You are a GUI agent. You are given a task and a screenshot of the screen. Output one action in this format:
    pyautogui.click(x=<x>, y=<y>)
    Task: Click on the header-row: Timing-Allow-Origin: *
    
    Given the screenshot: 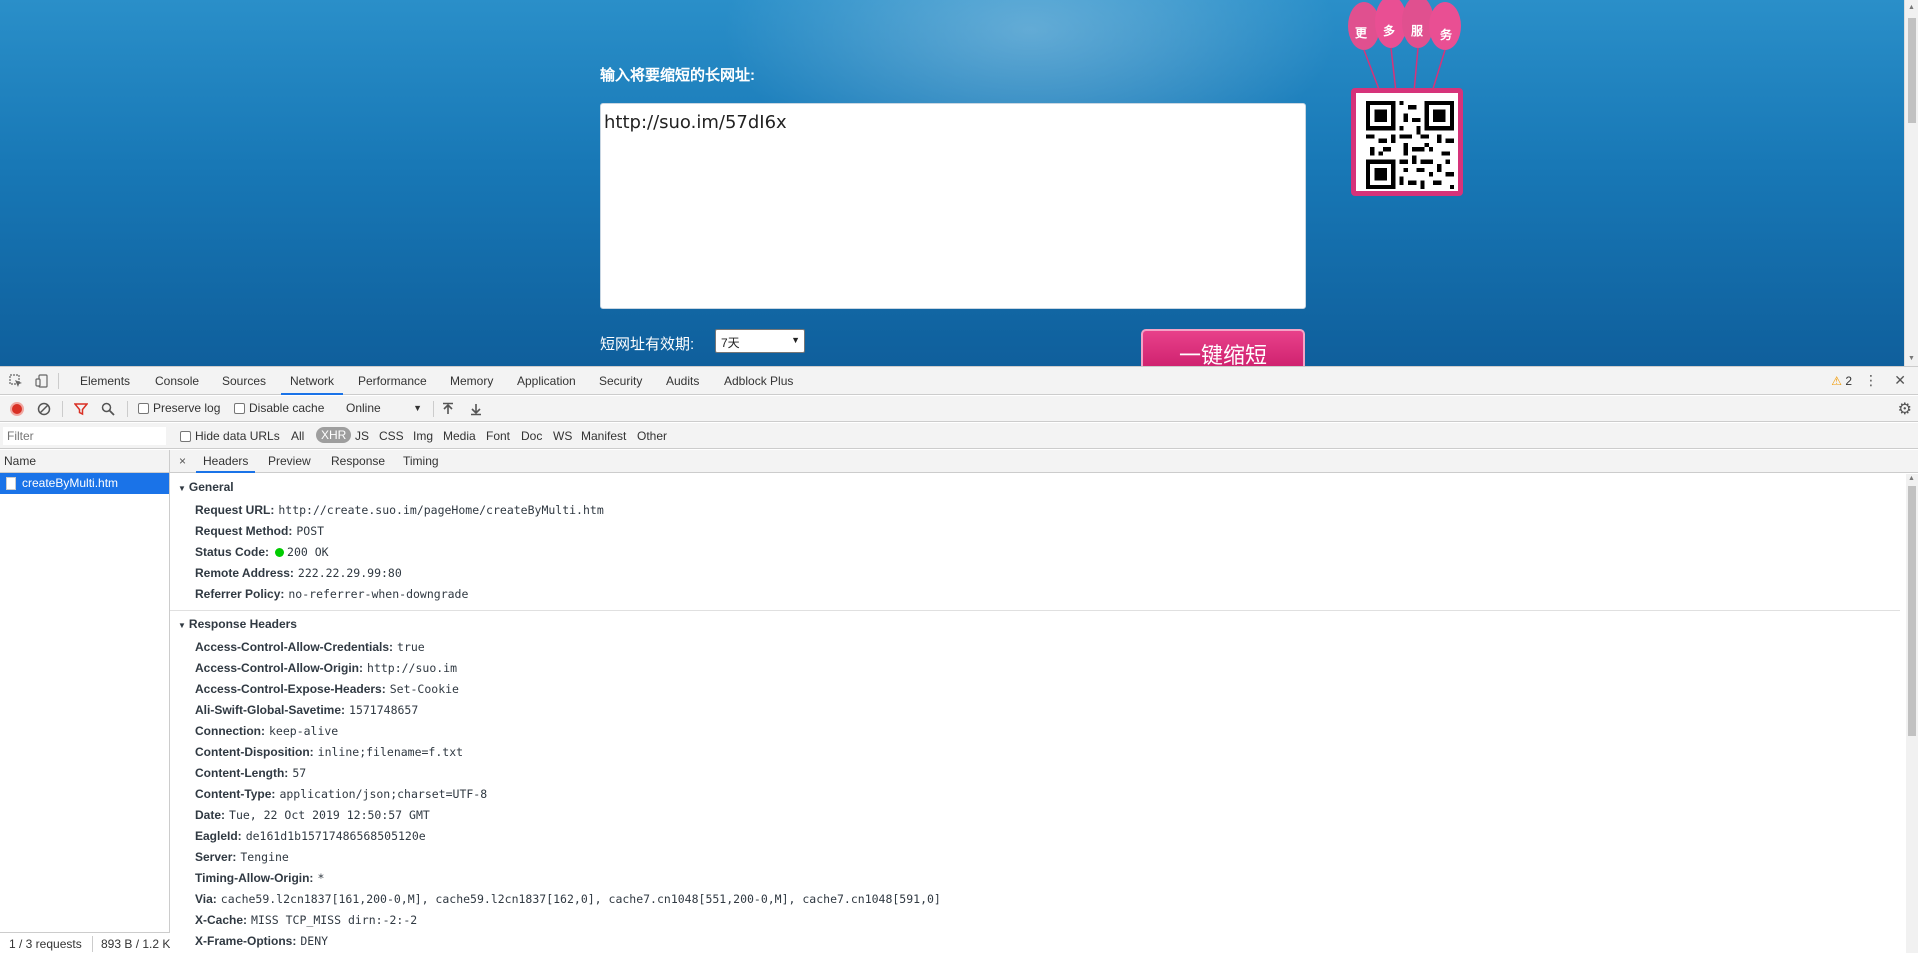 What is the action you would take?
    pyautogui.click(x=259, y=878)
    